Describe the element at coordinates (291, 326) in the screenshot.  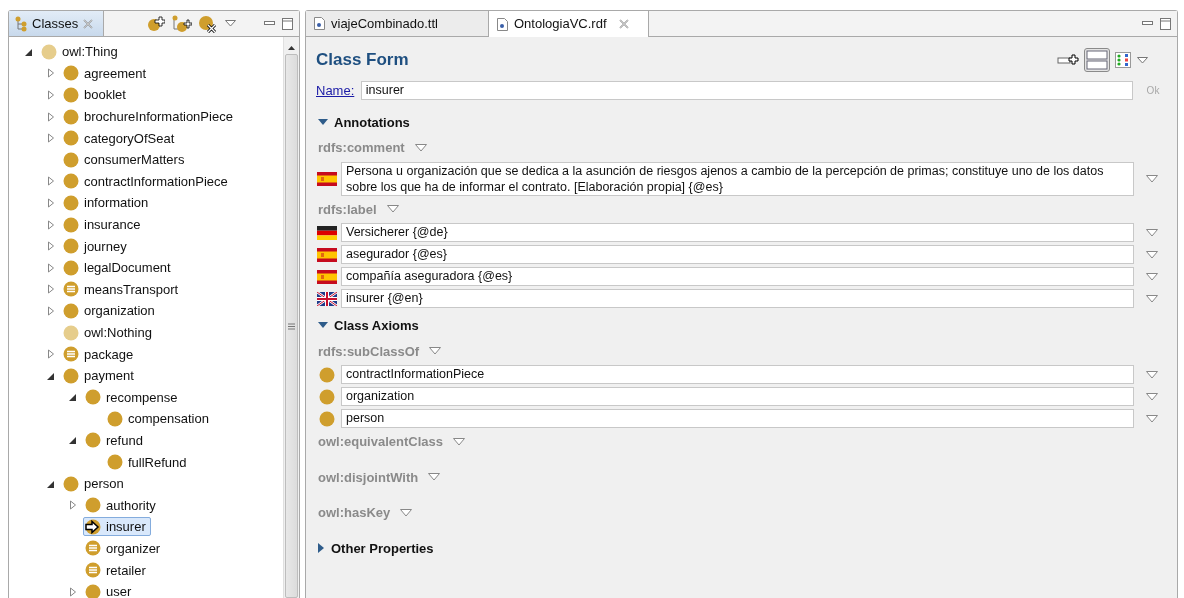
I see `scrollbar-thumb` at that location.